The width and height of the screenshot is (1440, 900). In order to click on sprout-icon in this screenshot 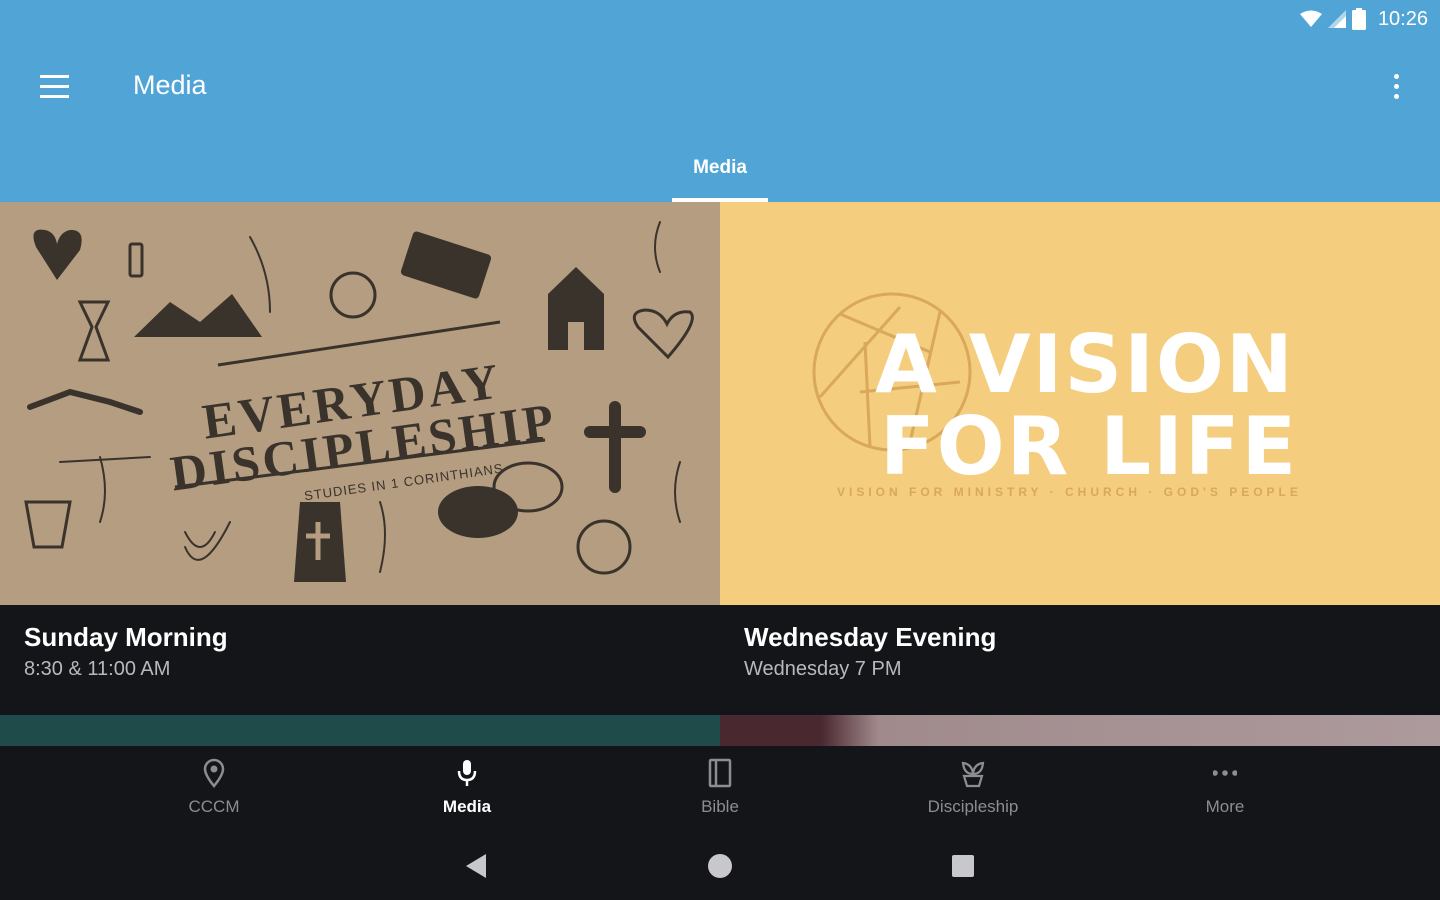, I will do `click(973, 774)`.